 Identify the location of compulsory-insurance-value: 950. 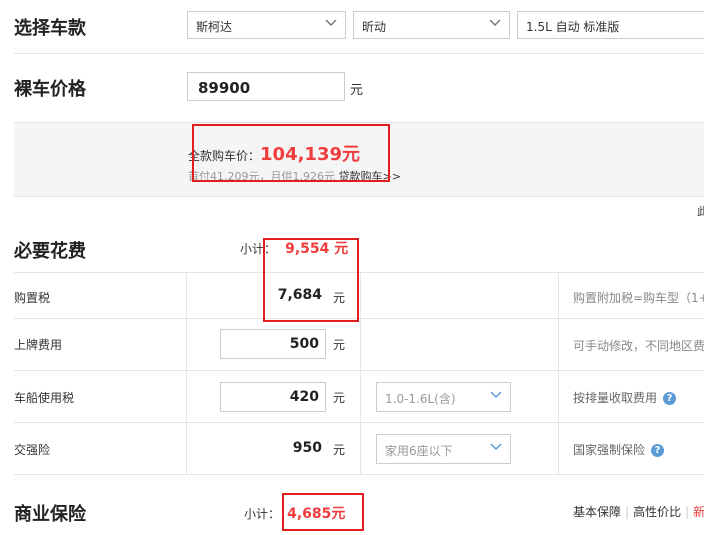
(307, 448).